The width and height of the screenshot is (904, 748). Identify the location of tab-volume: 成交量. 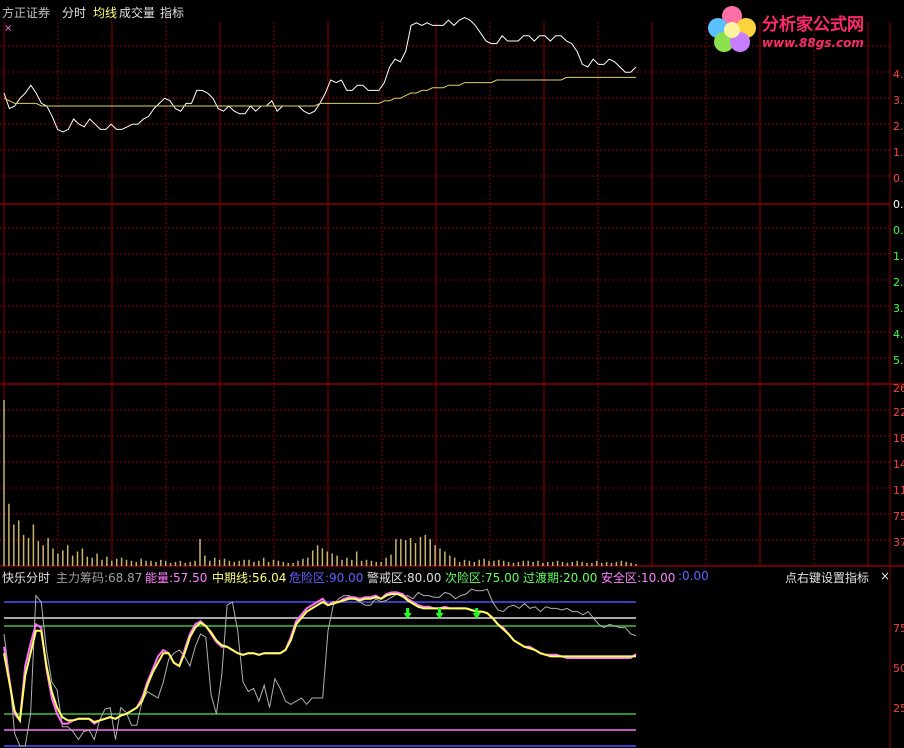
(137, 12).